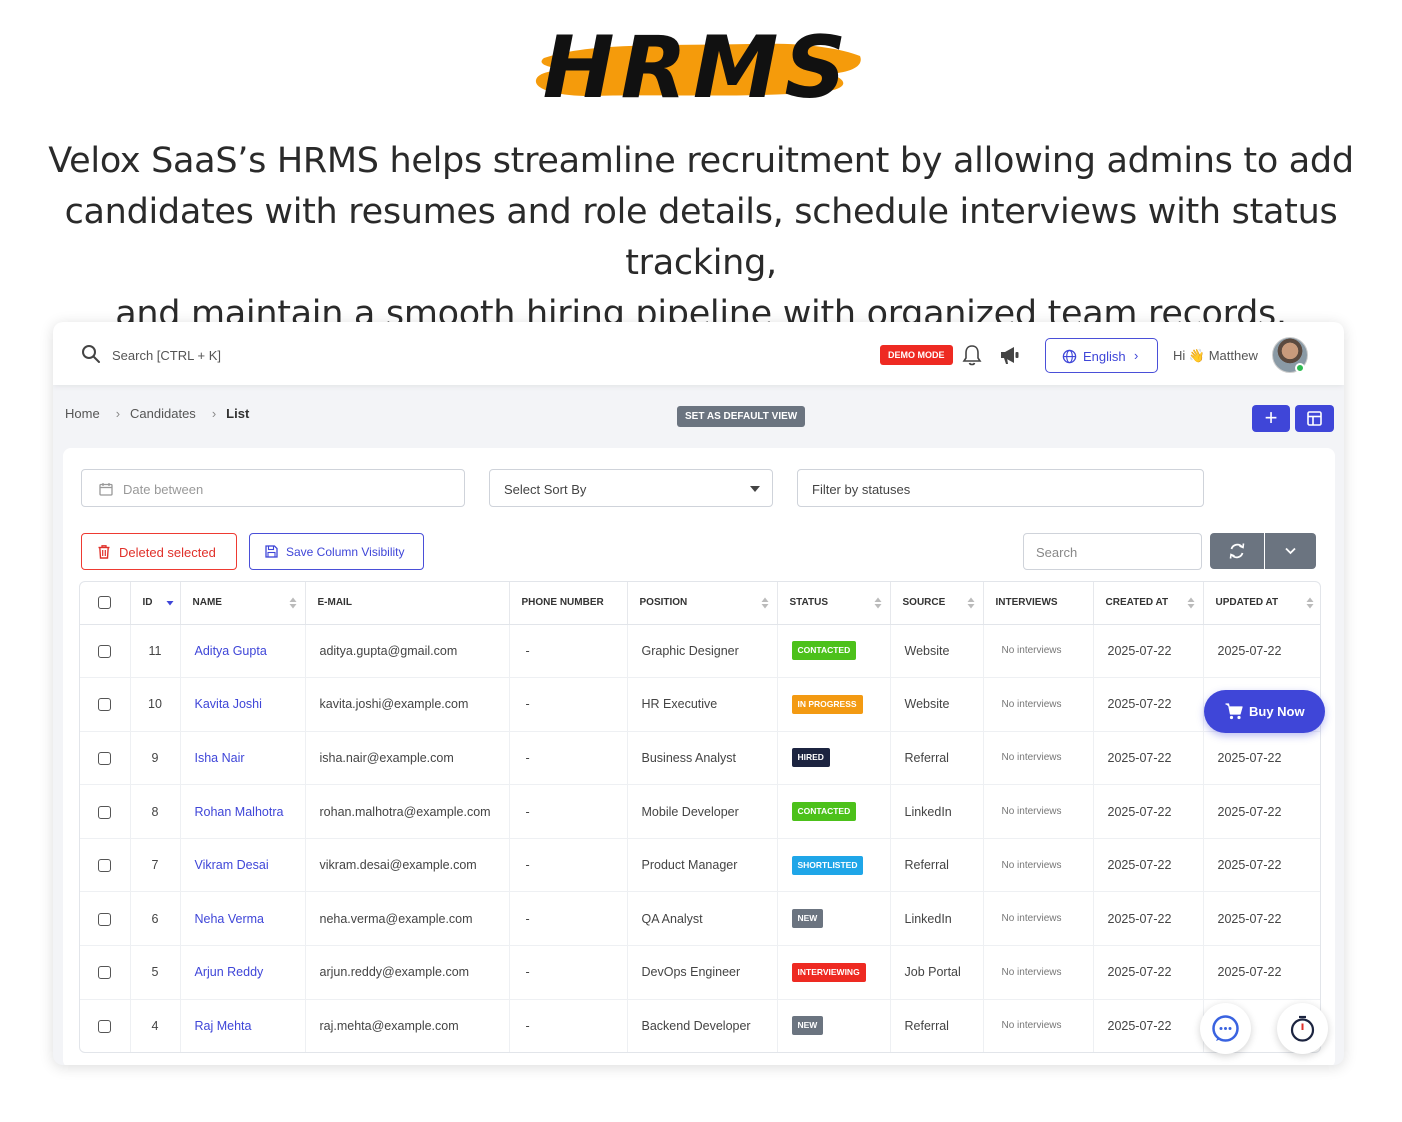 The width and height of the screenshot is (1402, 1122). Describe the element at coordinates (1261, 603) in the screenshot. I see `column-header-updated-at: UPDATED AT` at that location.